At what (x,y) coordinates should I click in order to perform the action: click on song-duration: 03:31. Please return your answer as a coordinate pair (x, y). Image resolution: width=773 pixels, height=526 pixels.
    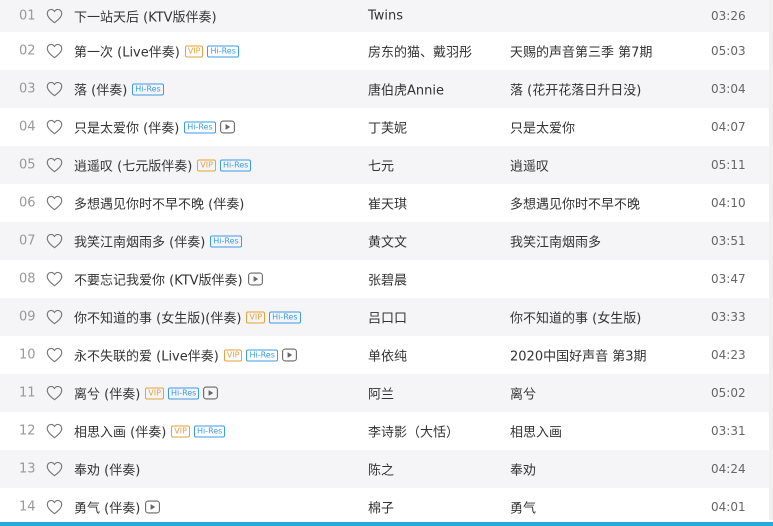
    Looking at the image, I should click on (728, 431).